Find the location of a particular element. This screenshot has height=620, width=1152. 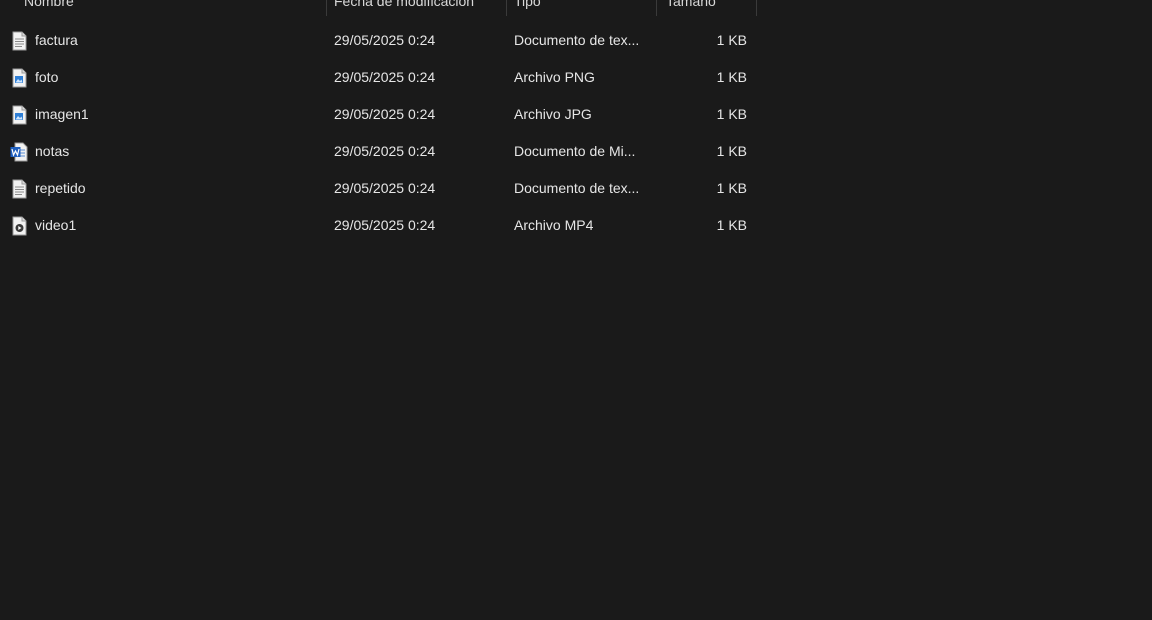

column-header-row: Nombre Fecha de modificación Tipo Tamaño is located at coordinates (380, 8).